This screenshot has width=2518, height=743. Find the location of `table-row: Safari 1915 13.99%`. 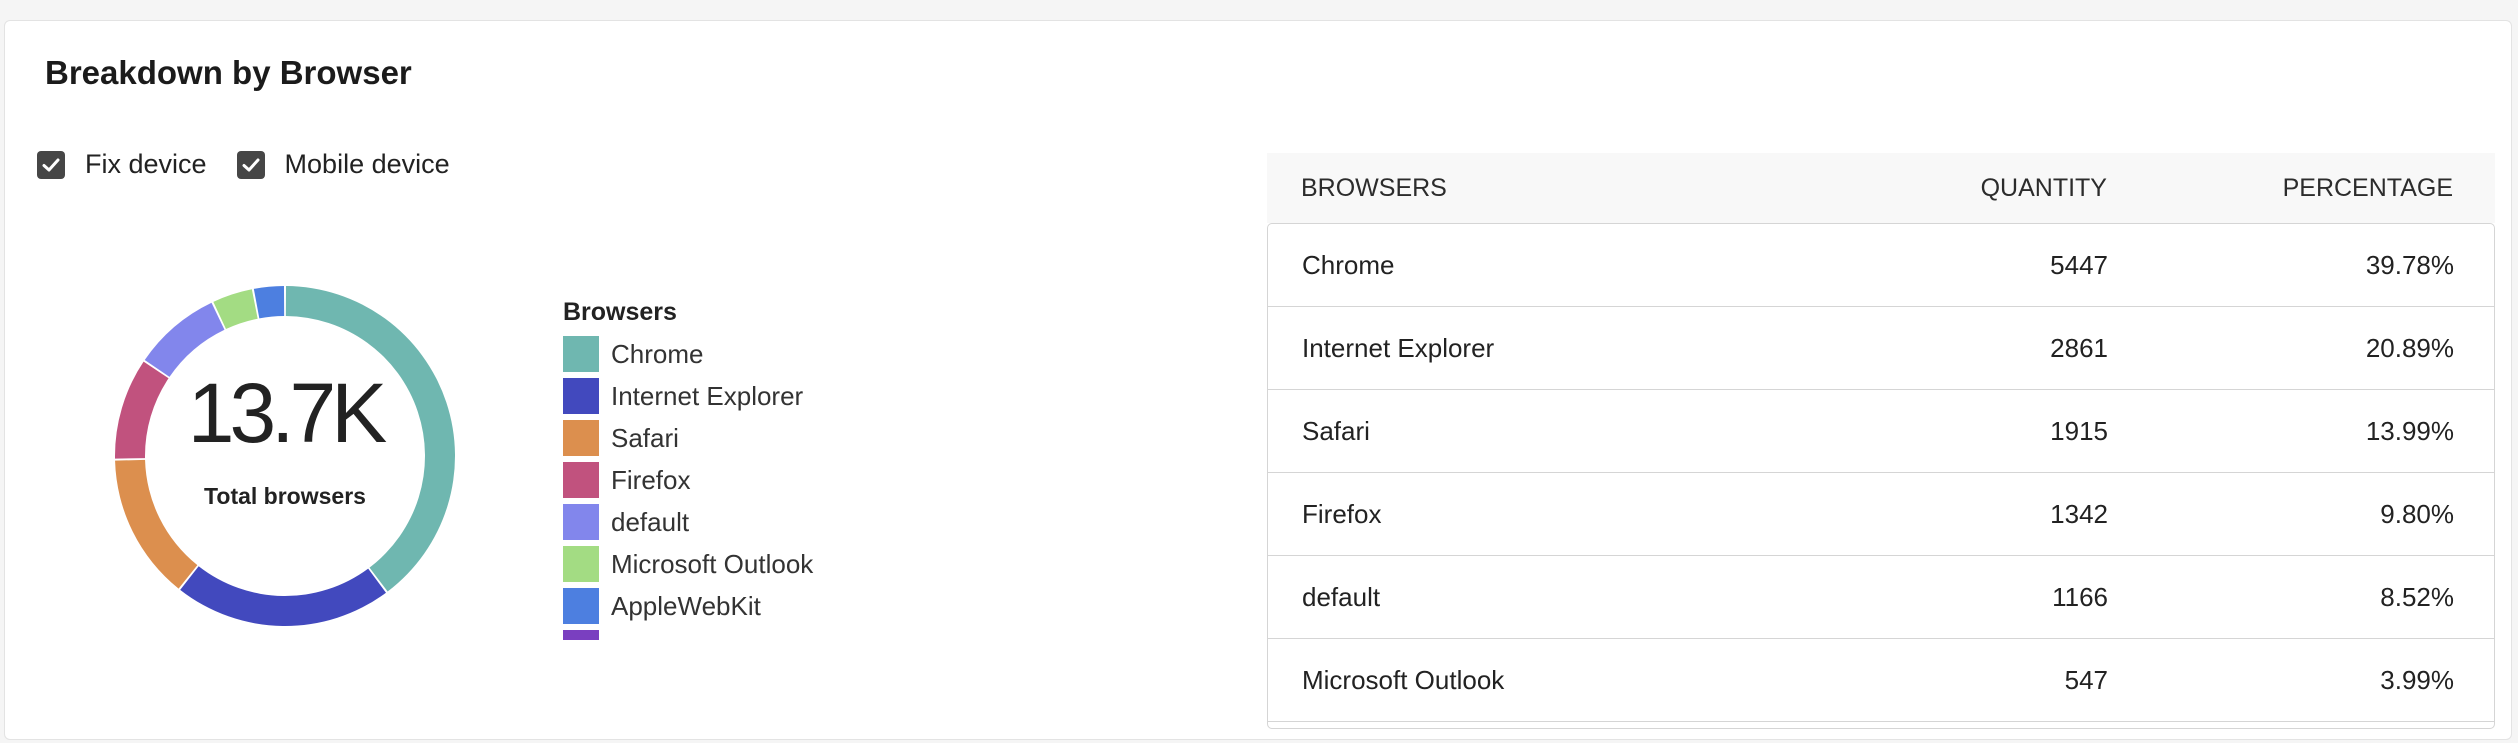

table-row: Safari 1915 13.99% is located at coordinates (1881, 431).